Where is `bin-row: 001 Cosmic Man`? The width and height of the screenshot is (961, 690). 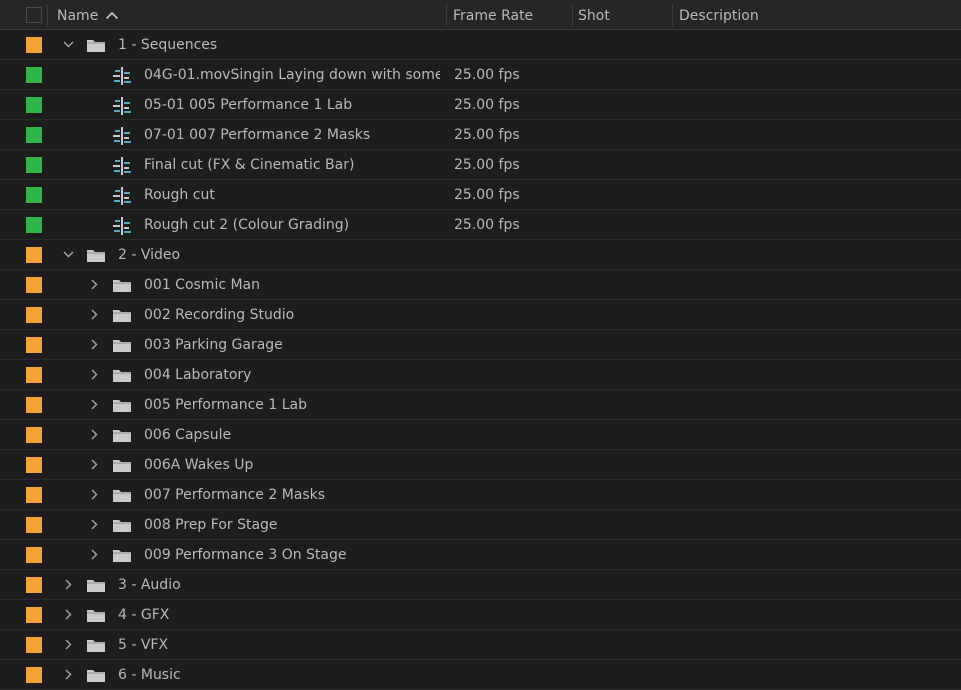 bin-row: 001 Cosmic Man is located at coordinates (480, 285).